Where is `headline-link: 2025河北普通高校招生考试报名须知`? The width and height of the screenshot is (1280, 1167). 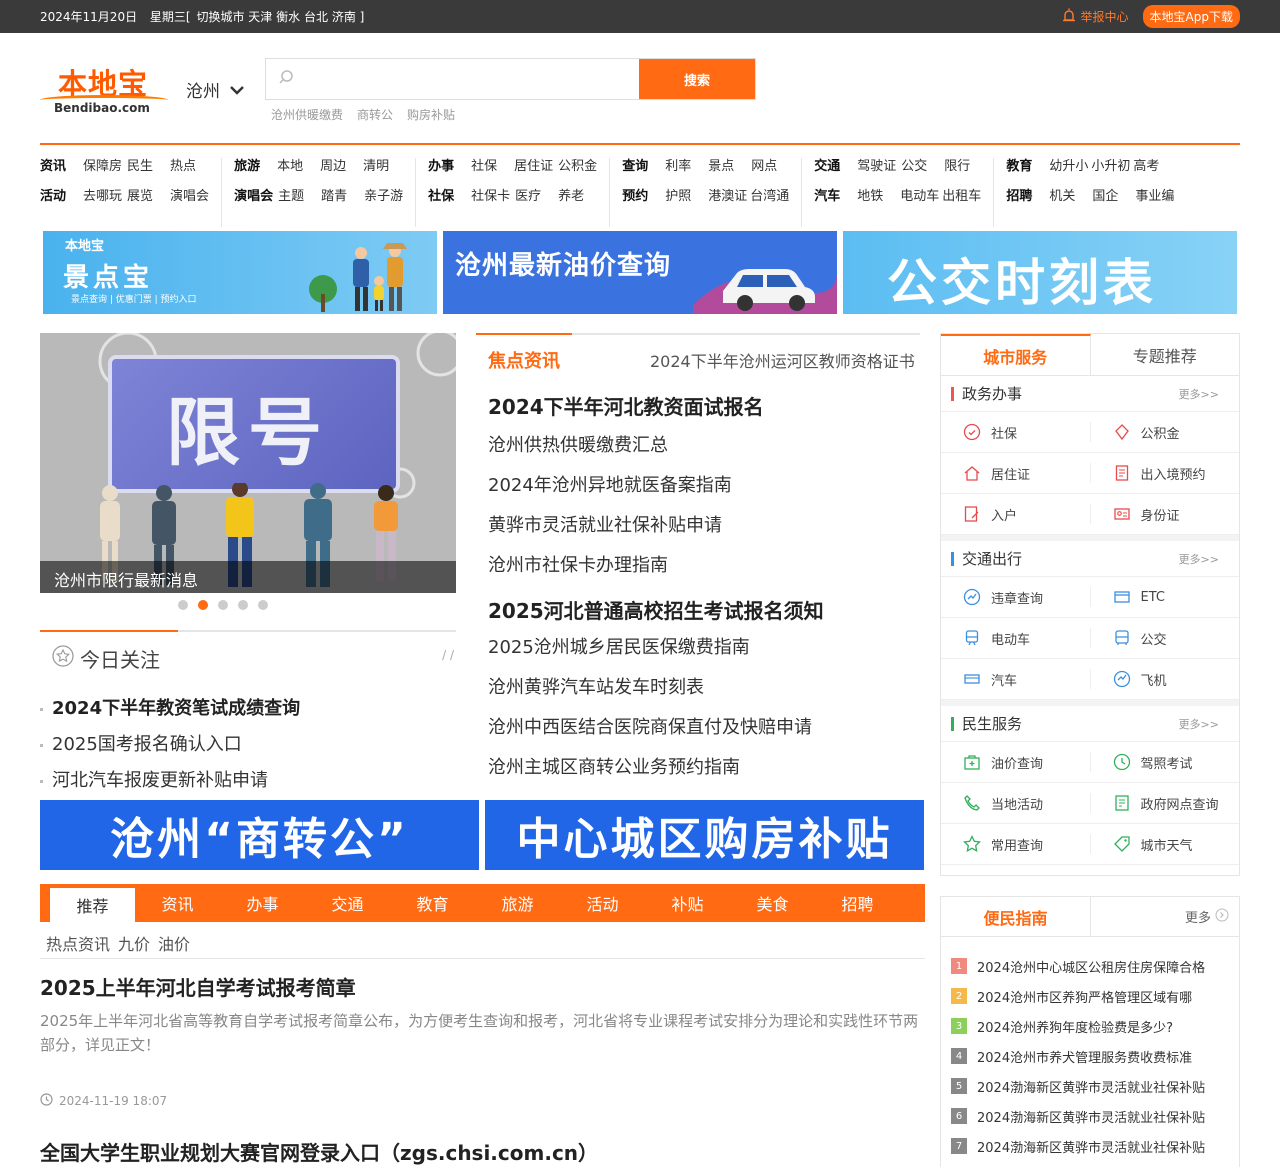
headline-link: 2025河北普通高校招生考试报名须知 is located at coordinates (698, 611).